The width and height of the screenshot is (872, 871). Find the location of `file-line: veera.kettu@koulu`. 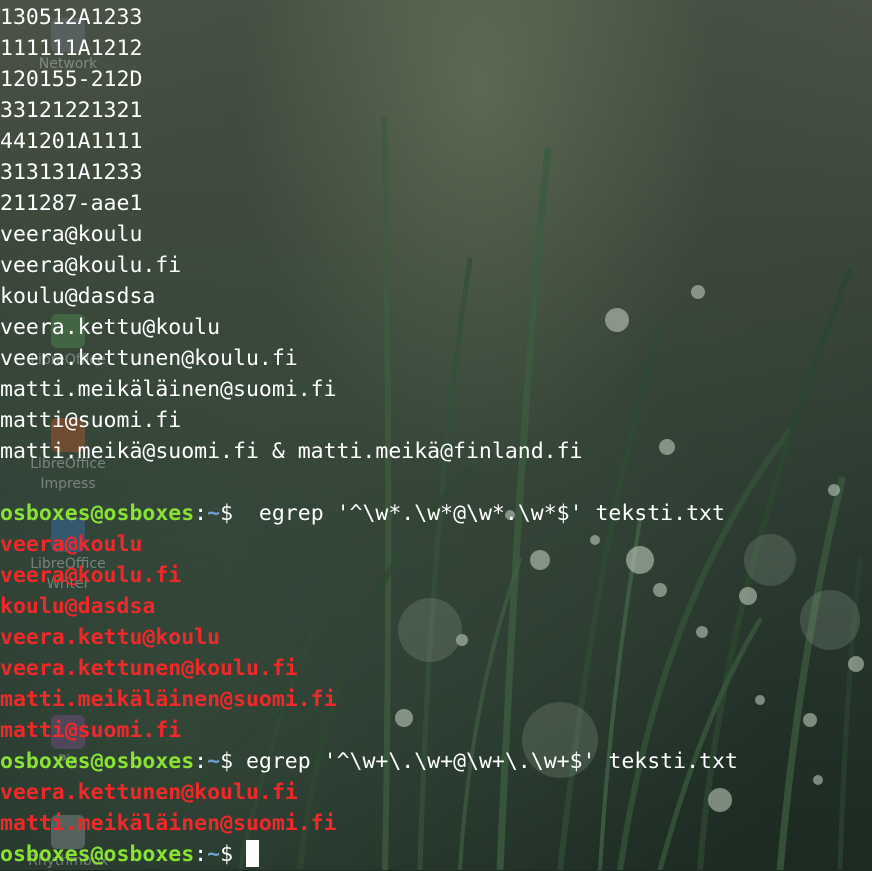

file-line: veera.kettu@koulu is located at coordinates (110, 327).